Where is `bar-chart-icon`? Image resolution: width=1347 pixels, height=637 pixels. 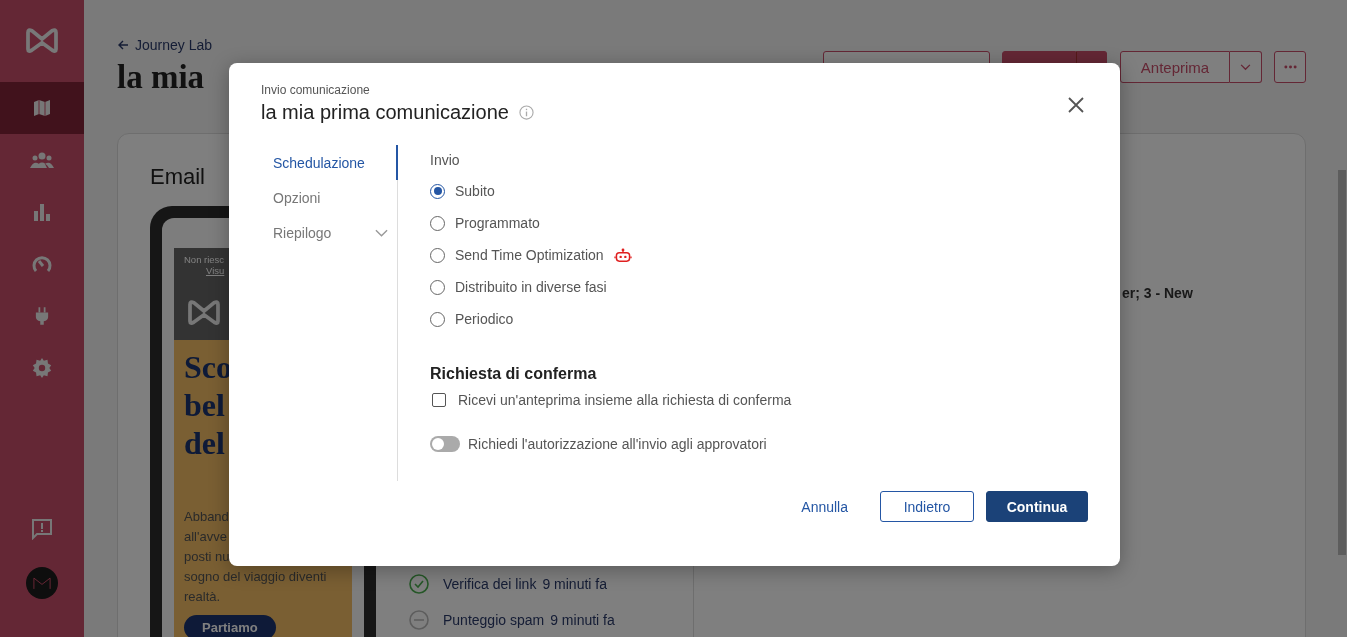 bar-chart-icon is located at coordinates (42, 212).